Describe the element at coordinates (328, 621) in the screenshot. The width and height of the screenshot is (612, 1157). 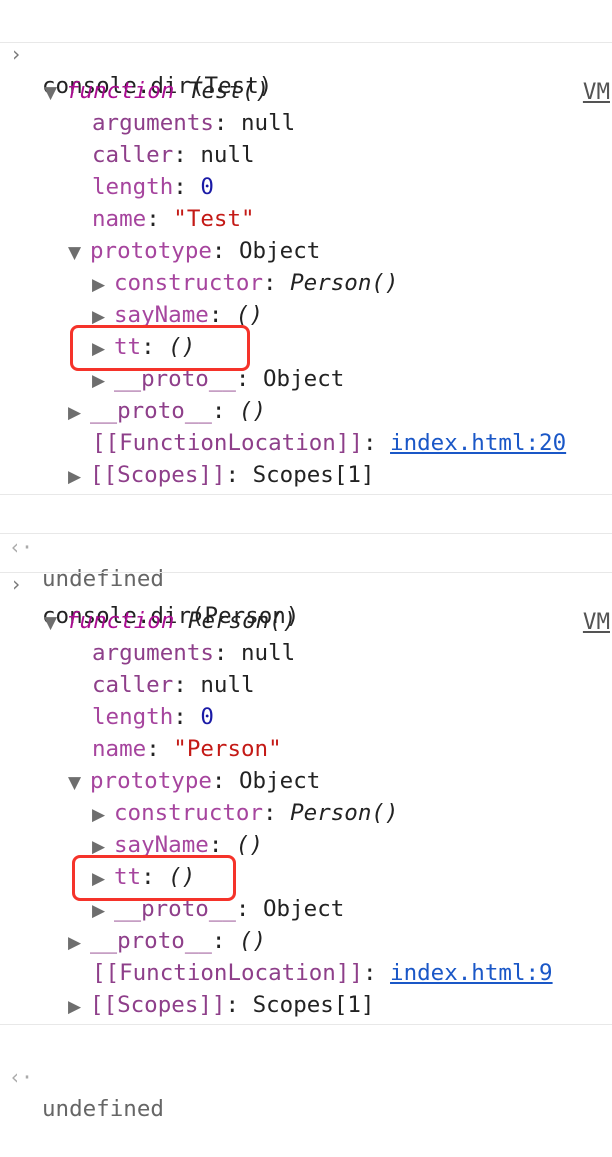
I see `function-header: ▼ function Person()` at that location.